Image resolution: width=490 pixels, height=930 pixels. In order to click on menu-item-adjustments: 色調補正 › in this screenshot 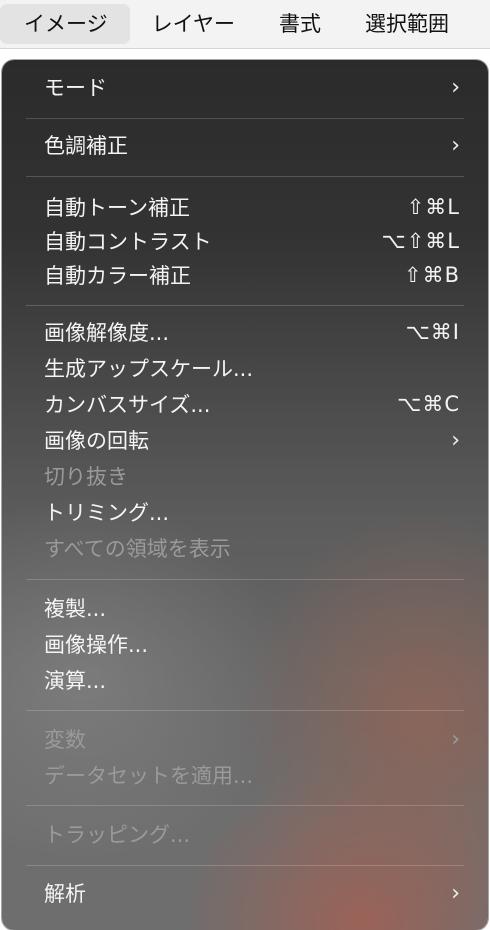, I will do `click(245, 145)`.